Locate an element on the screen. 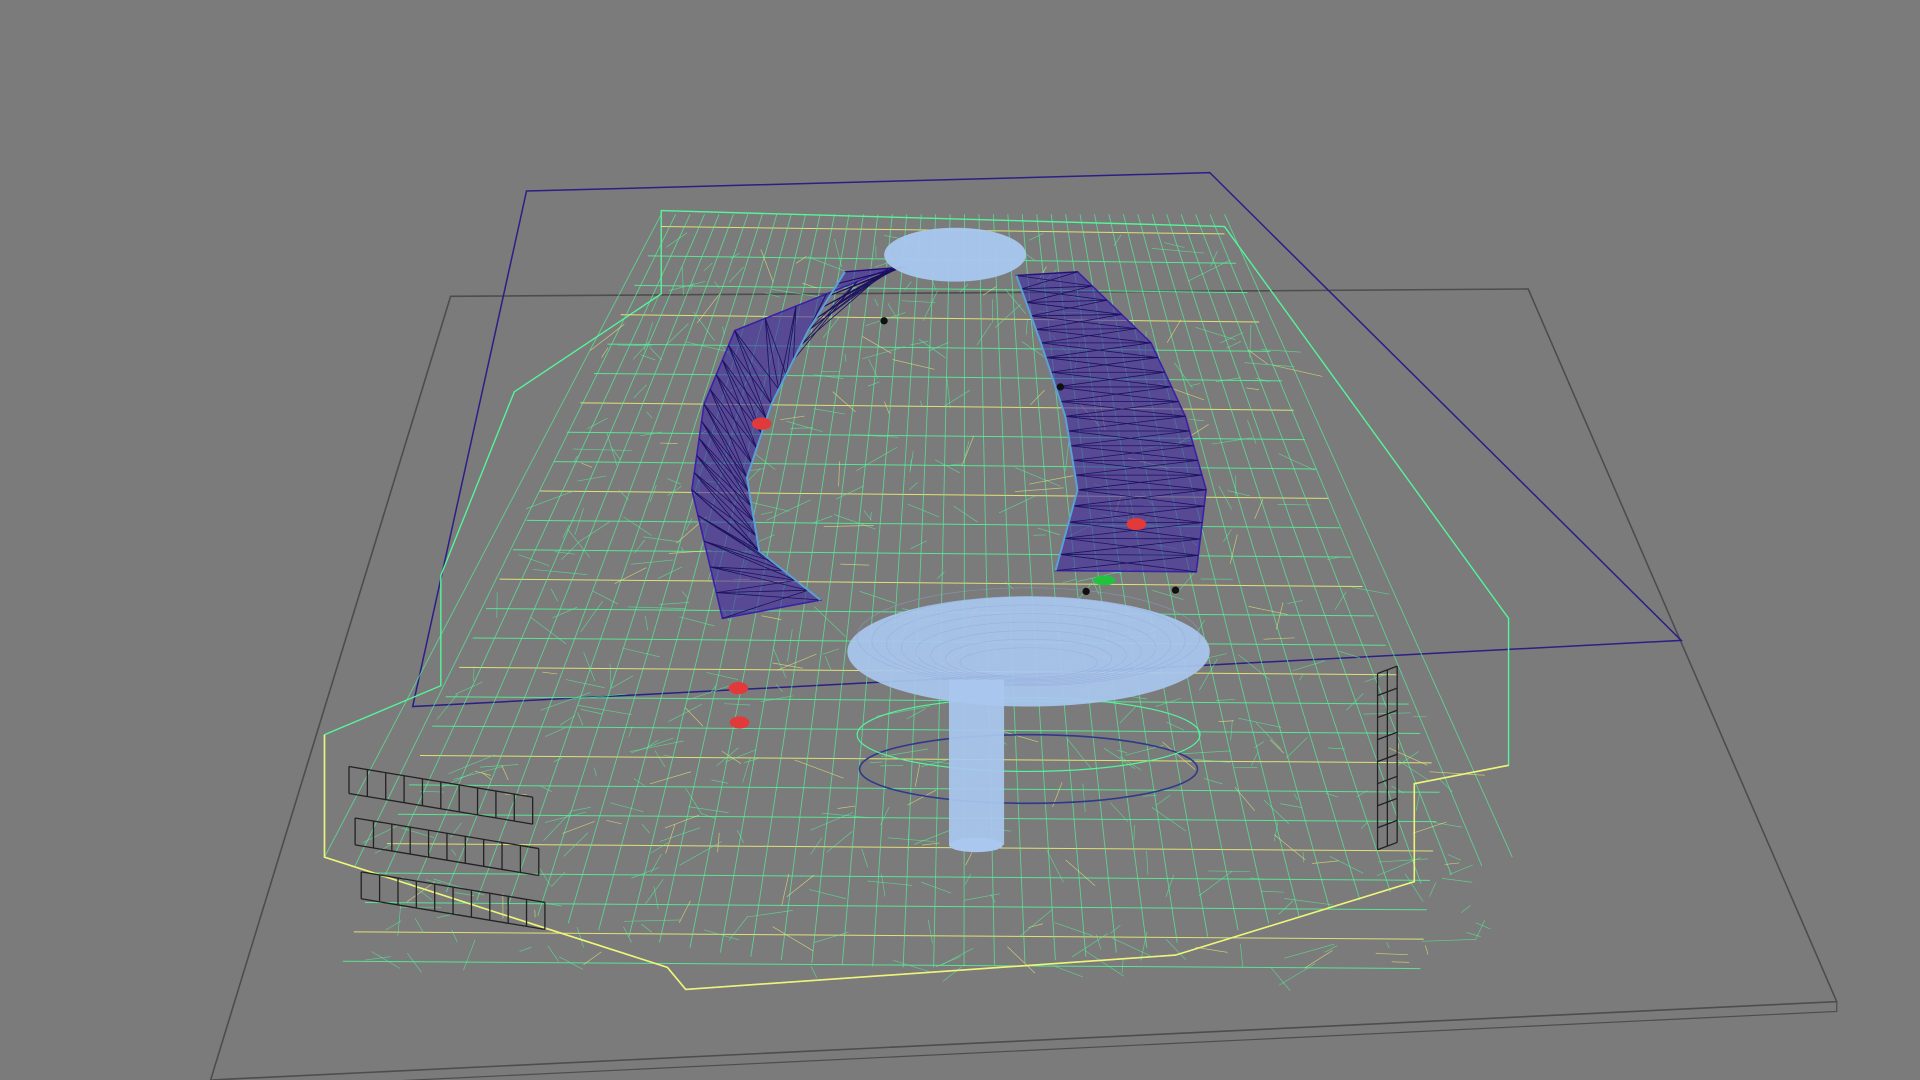 Image resolution: width=1920 pixels, height=1080 pixels. marker-green is located at coordinates (1104, 580).